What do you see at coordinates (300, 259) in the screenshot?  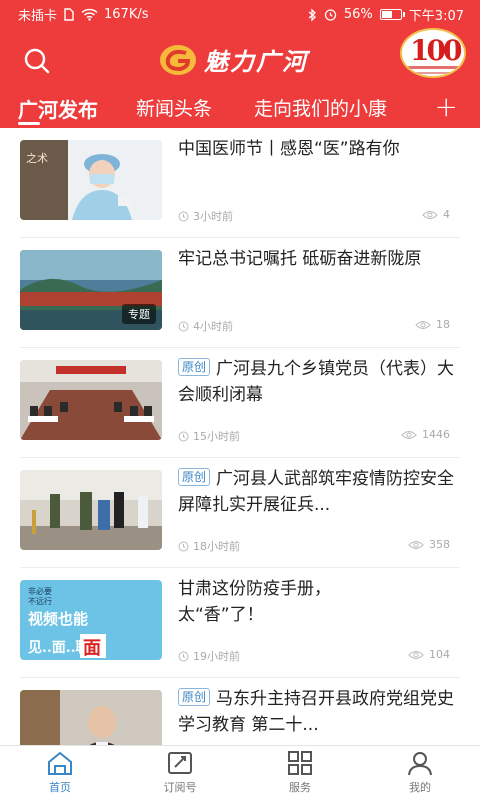 I see `news-title: 牢记总书记嘱托 砥砺奋进新陇原` at bounding box center [300, 259].